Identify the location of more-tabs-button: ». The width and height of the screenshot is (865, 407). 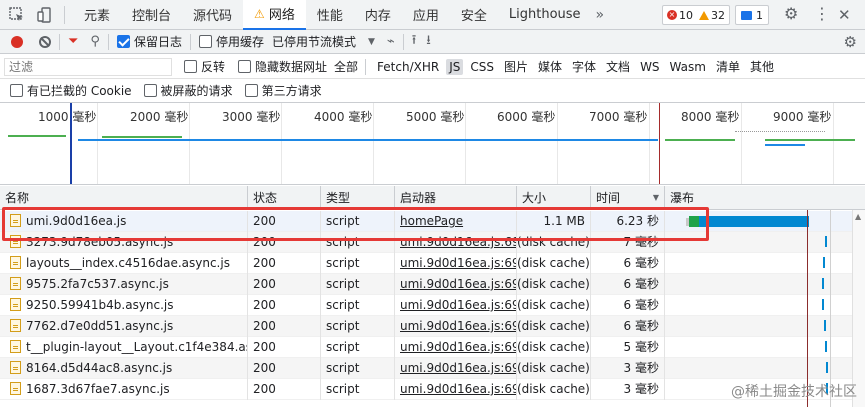
(600, 15).